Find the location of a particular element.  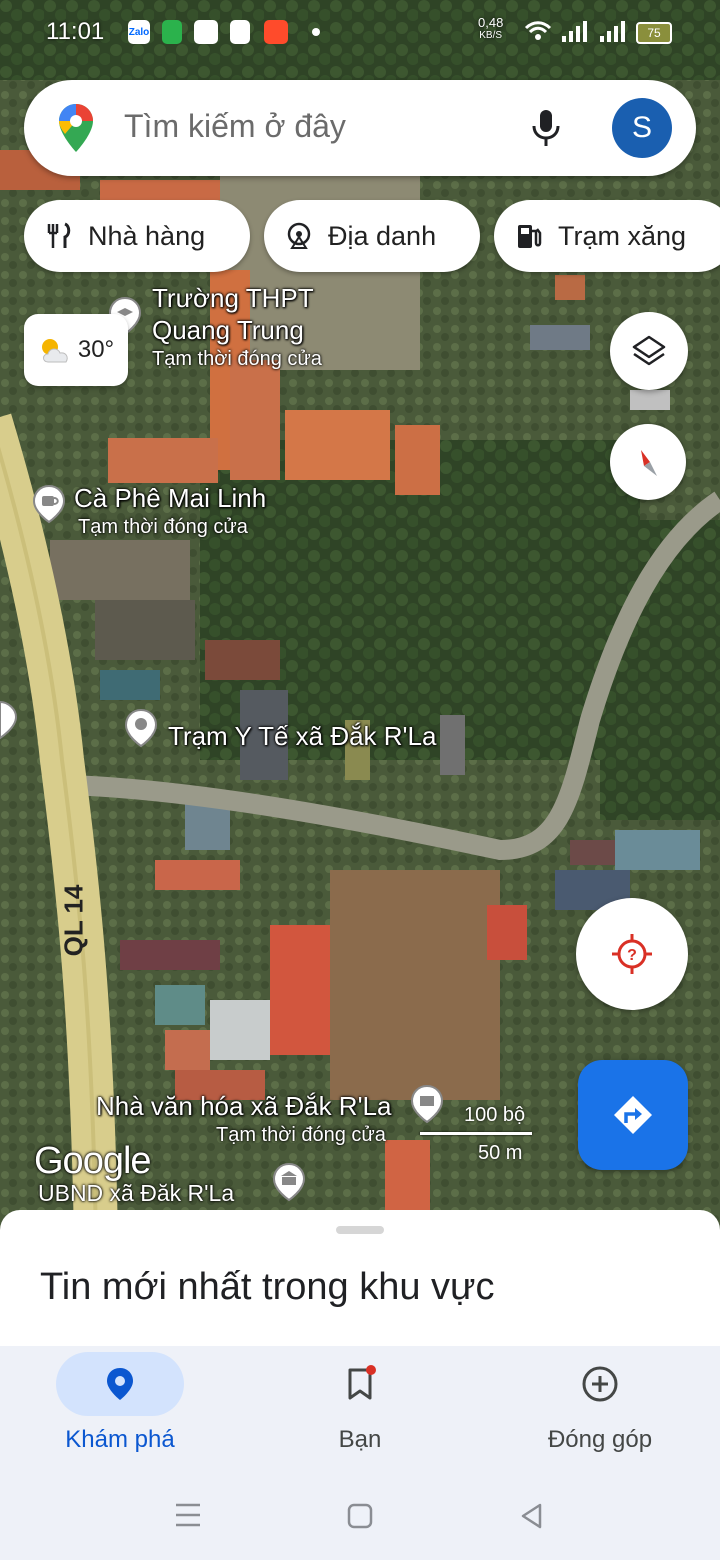

recent-apps-icon is located at coordinates (188, 1515).